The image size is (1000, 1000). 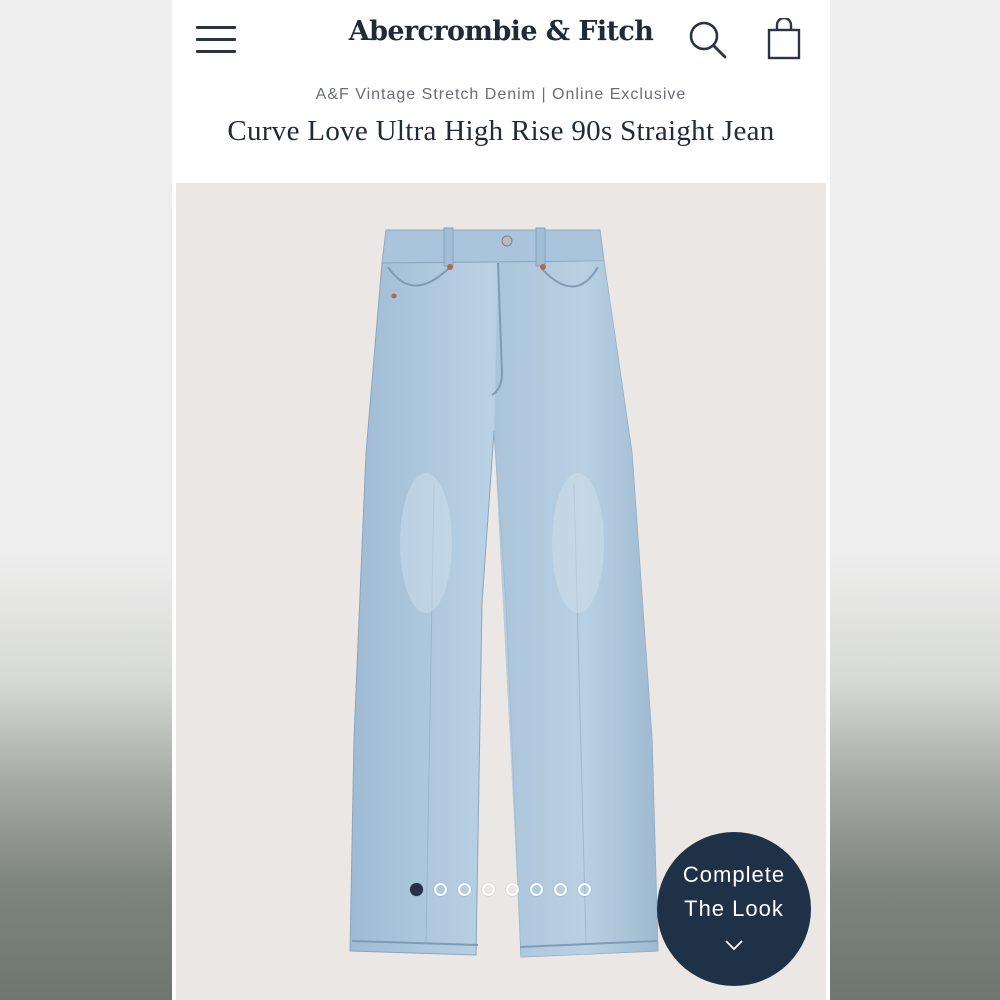 I want to click on complete-the-look-button: Complete The Look, so click(x=734, y=909).